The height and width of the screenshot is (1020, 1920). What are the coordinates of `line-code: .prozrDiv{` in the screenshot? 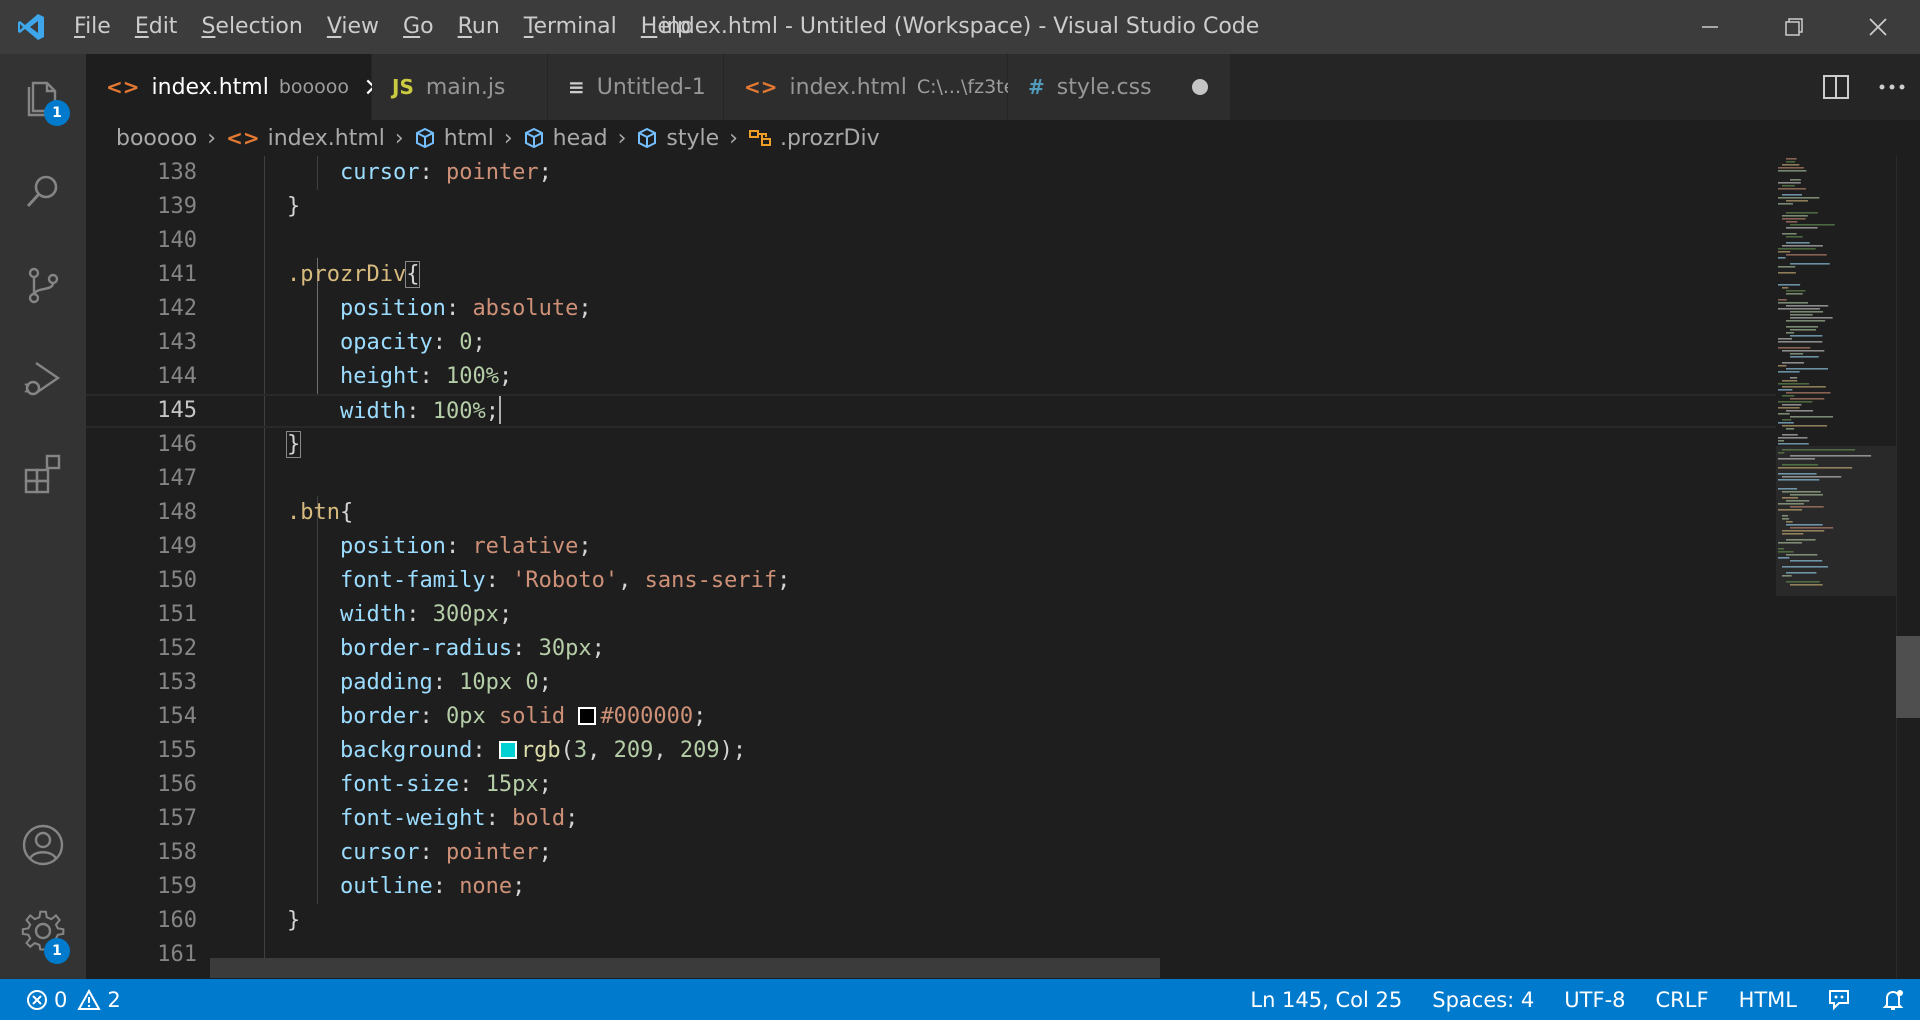 It's located at (327, 275).